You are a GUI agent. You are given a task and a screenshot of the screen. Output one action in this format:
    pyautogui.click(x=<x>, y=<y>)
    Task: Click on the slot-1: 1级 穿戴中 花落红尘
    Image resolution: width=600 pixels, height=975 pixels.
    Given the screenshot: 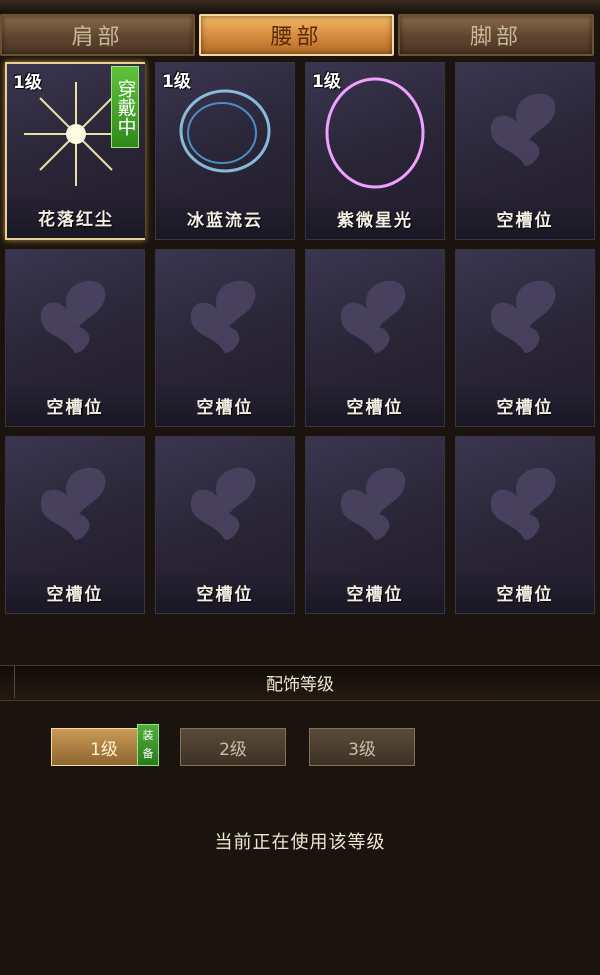 What is the action you would take?
    pyautogui.click(x=75, y=151)
    